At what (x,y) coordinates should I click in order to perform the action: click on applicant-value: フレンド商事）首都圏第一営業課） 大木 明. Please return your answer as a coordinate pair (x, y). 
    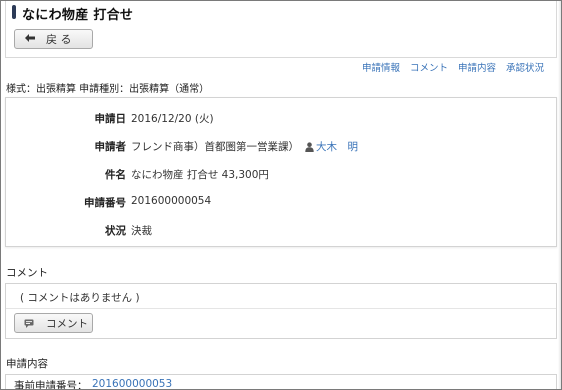
    Looking at the image, I should click on (244, 146).